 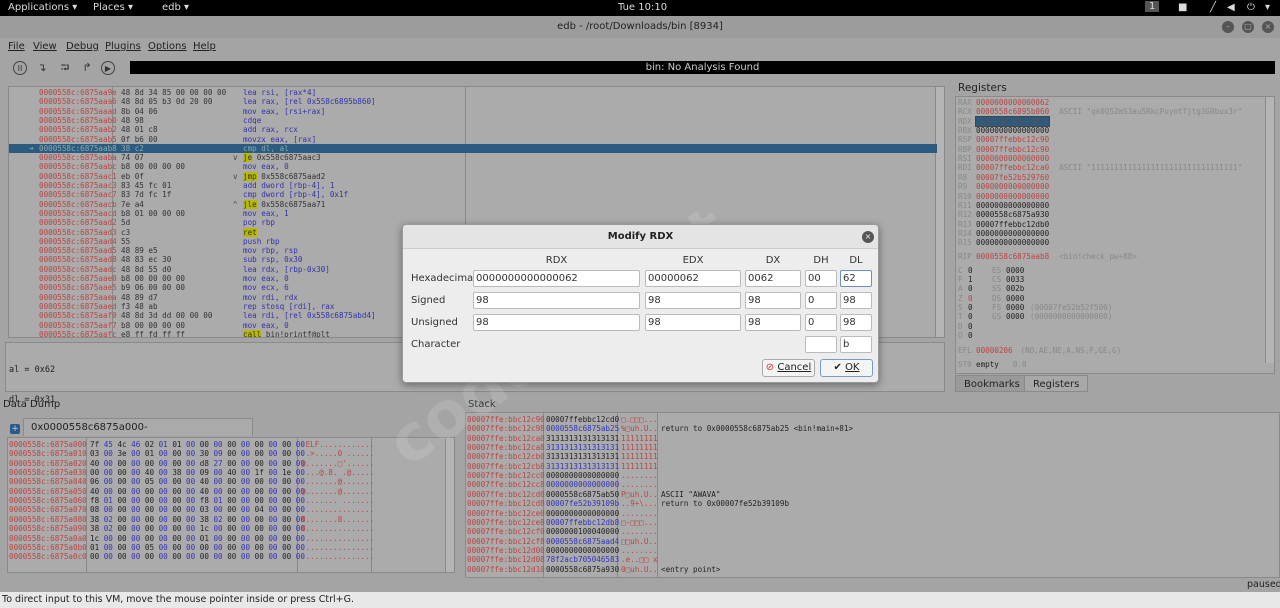 I want to click on rdx-hexadecimal-field: 0000000000000062, so click(x=556, y=278).